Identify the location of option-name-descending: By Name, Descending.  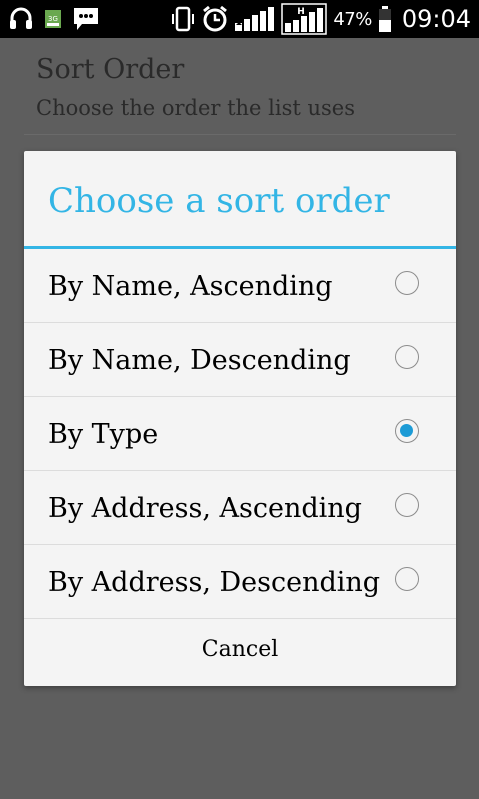
(240, 360).